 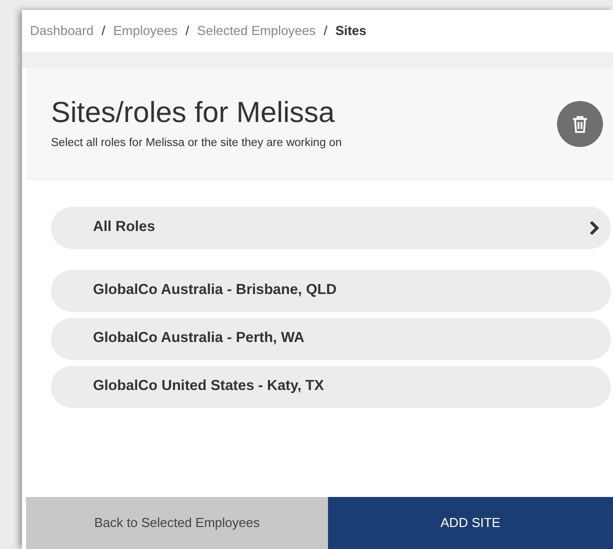 What do you see at coordinates (331, 228) in the screenshot?
I see `all-roles-button: All Roles` at bounding box center [331, 228].